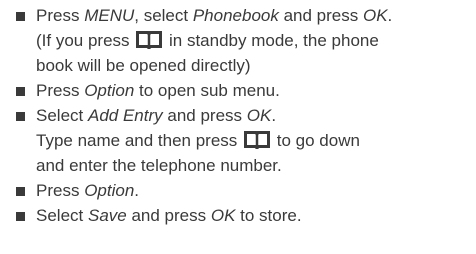 The image size is (476, 254). I want to click on save-label: Save, so click(107, 215).